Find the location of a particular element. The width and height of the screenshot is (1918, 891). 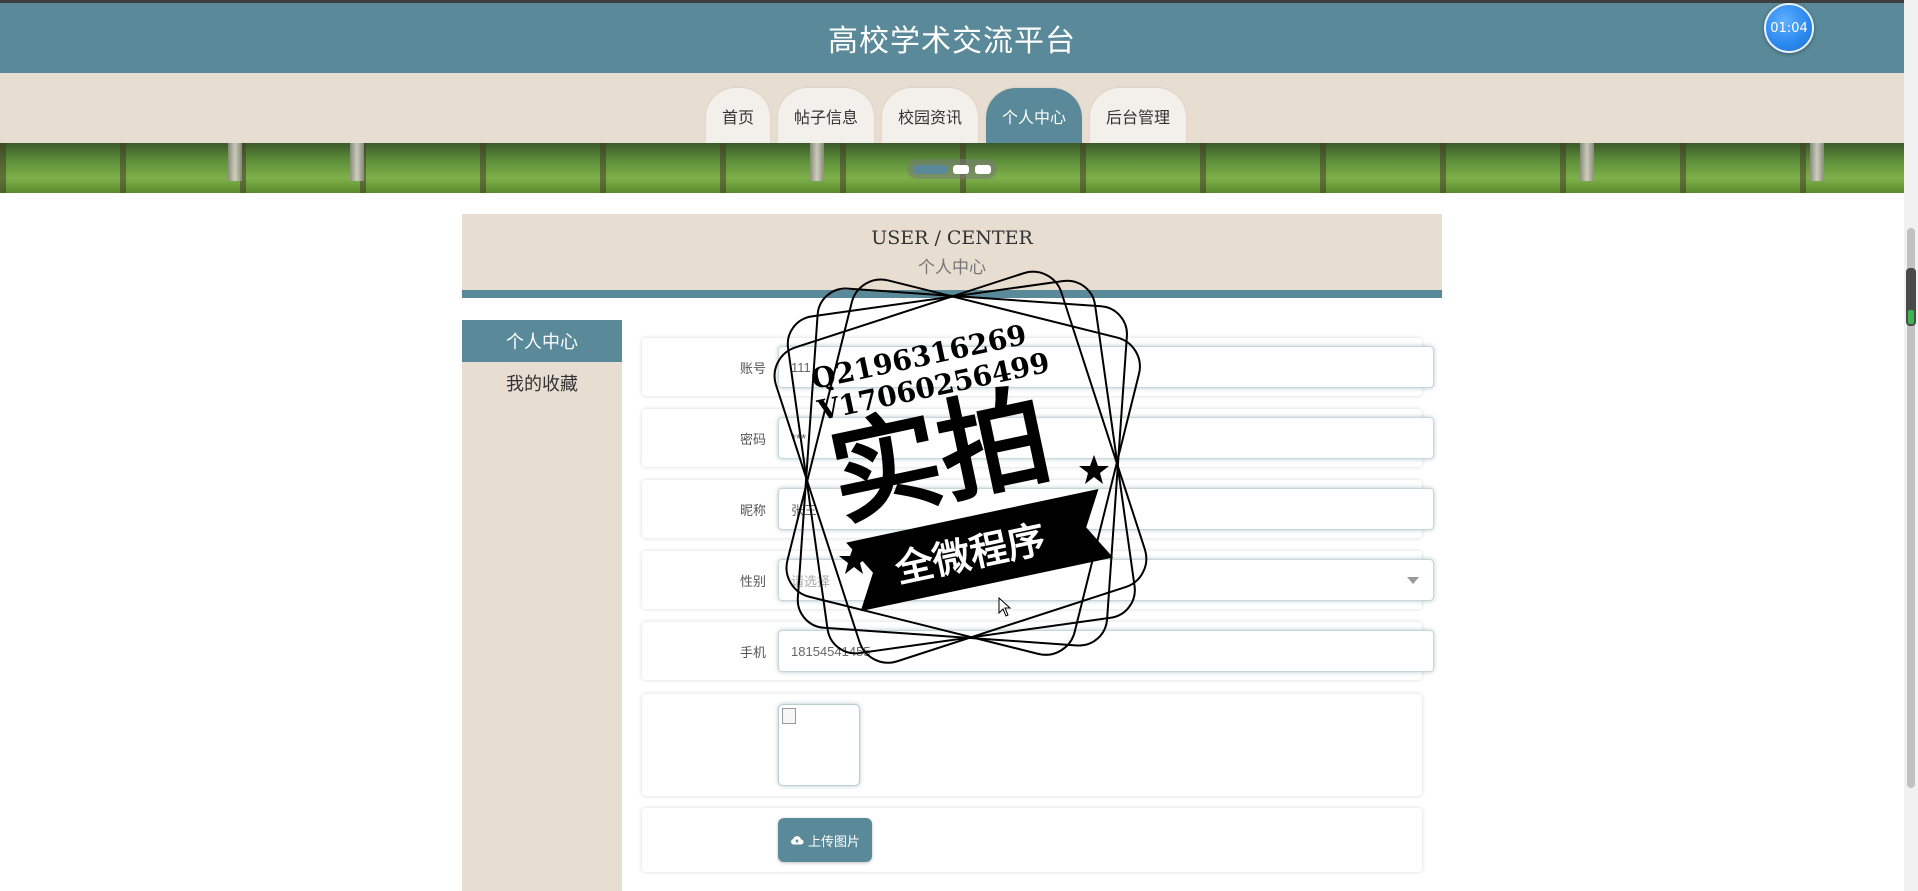

nickname-input: 张三 is located at coordinates (1106, 509).